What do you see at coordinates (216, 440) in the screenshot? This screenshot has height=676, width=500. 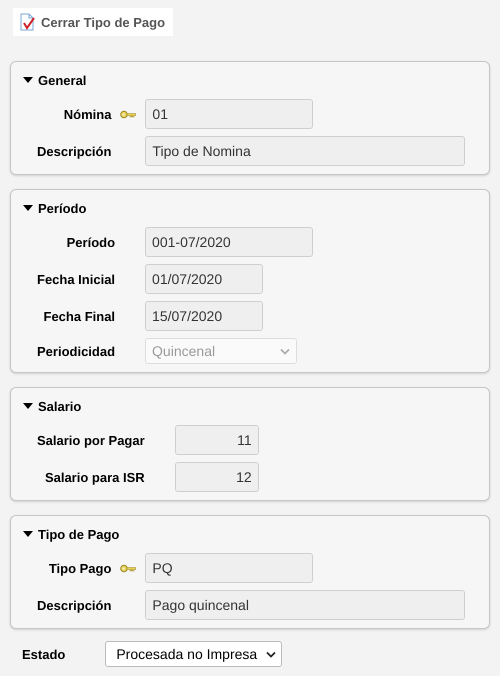 I see `input-field: 11` at bounding box center [216, 440].